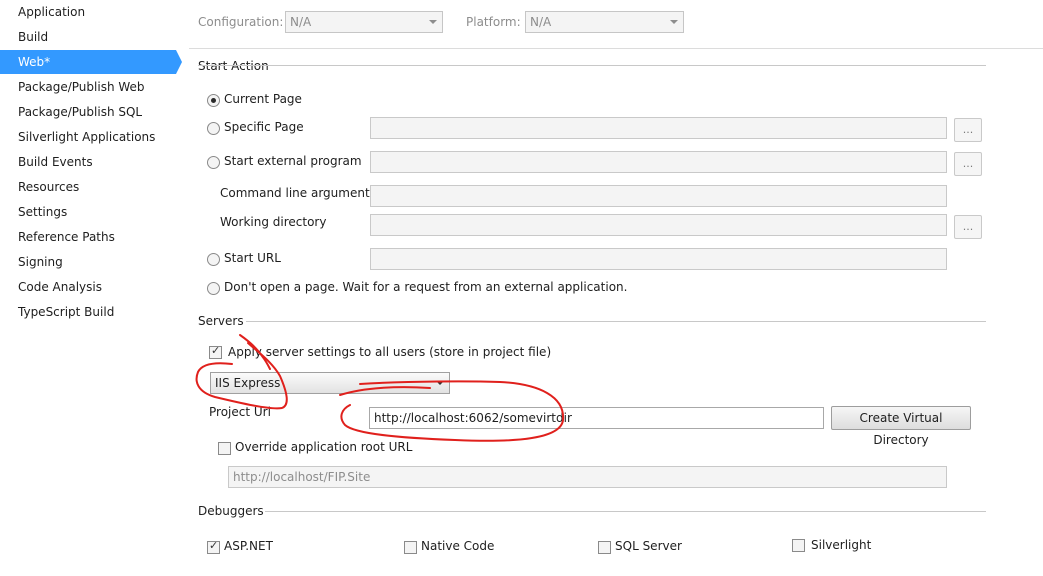 This screenshot has height=576, width=1043. I want to click on sidebar-item-package-publish-web: Package/Publish Web, so click(88, 87).